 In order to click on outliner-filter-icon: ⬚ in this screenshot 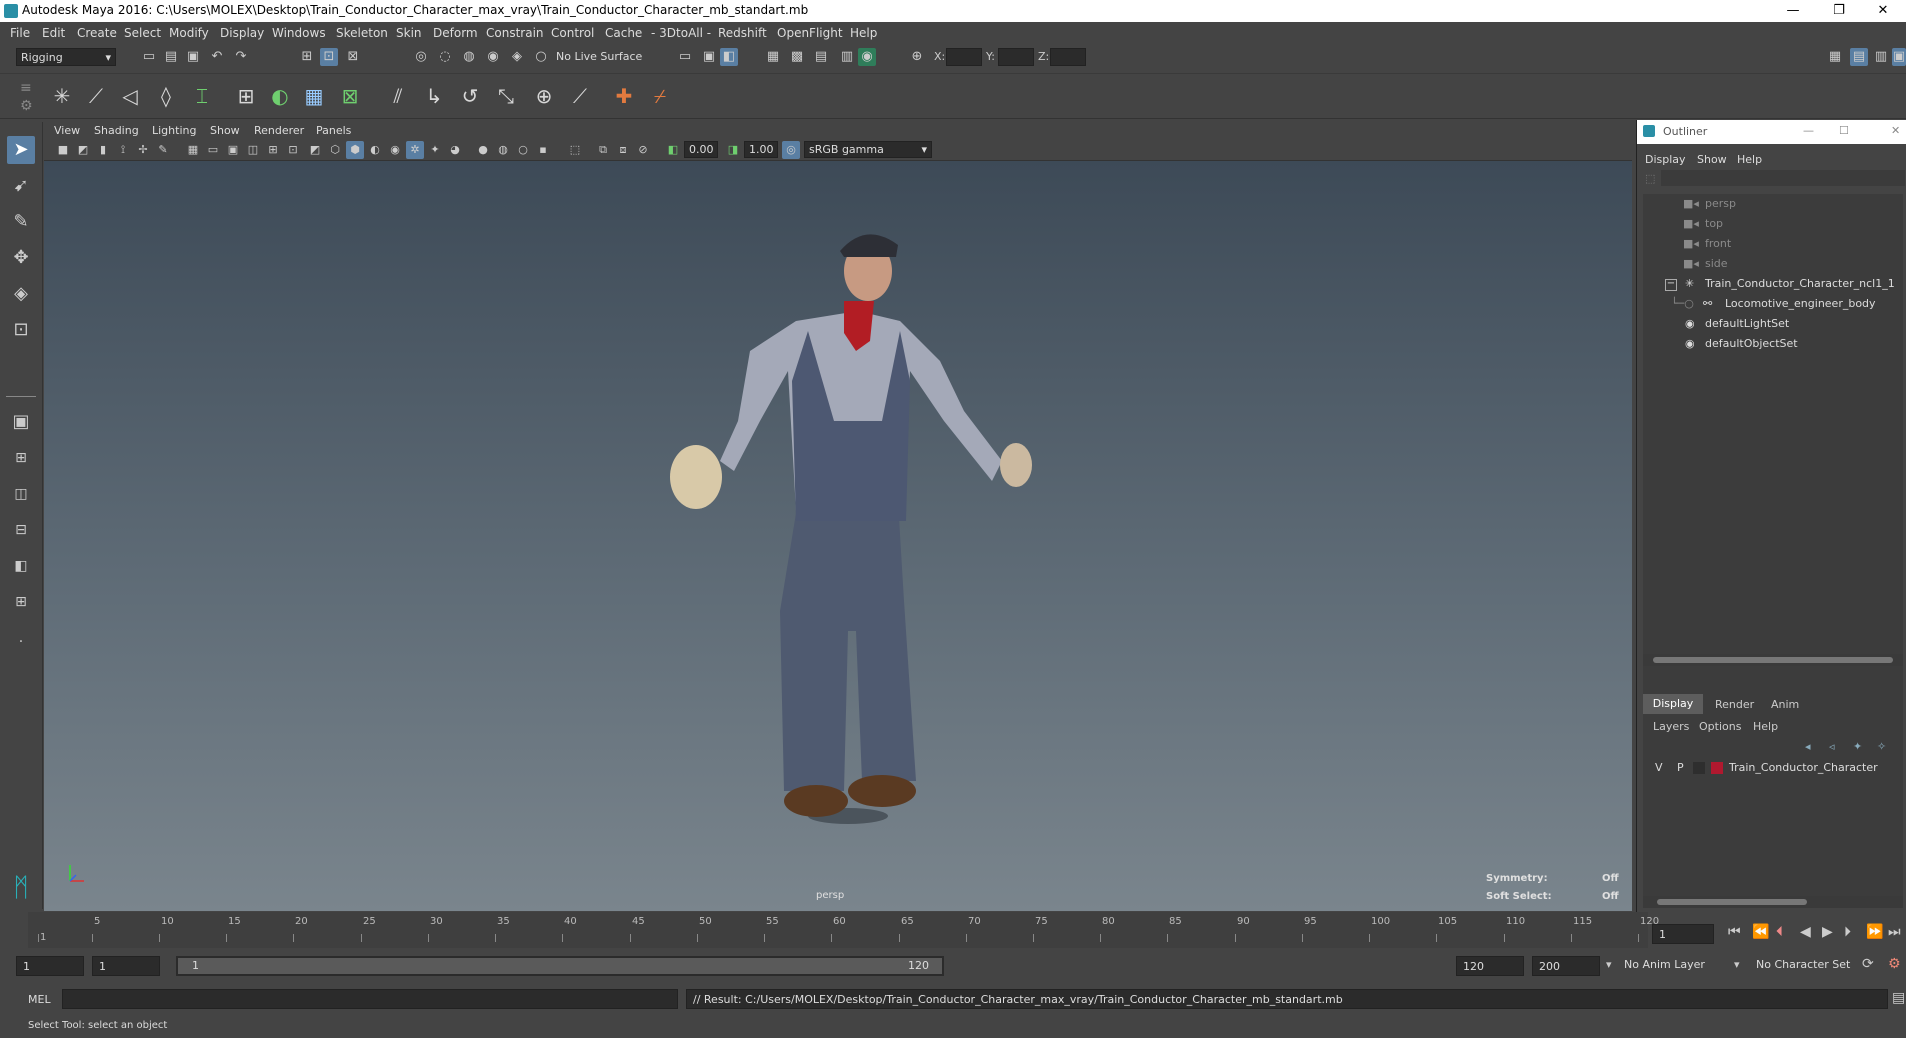, I will do `click(1650, 178)`.